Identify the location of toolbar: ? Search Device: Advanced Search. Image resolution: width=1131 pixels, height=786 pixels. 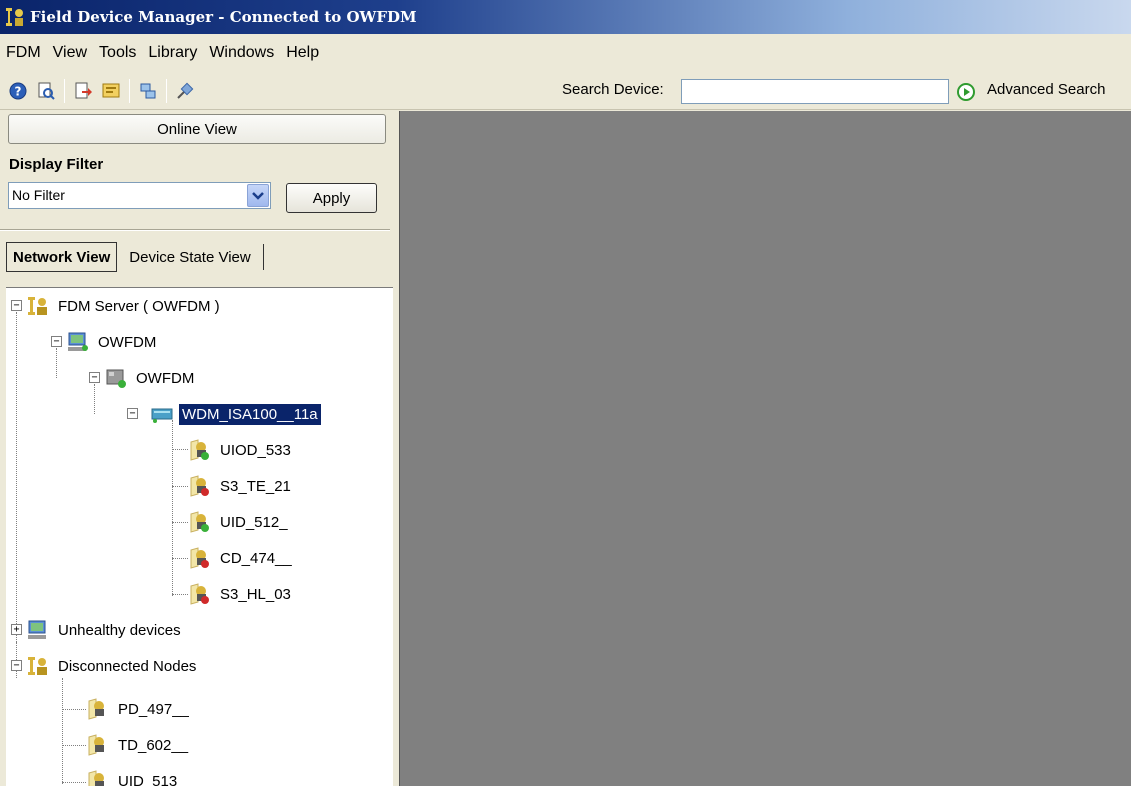
(565, 91).